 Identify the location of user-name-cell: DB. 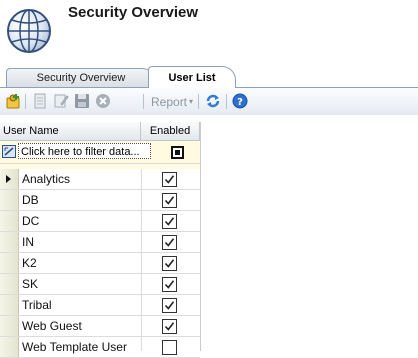
(30, 200).